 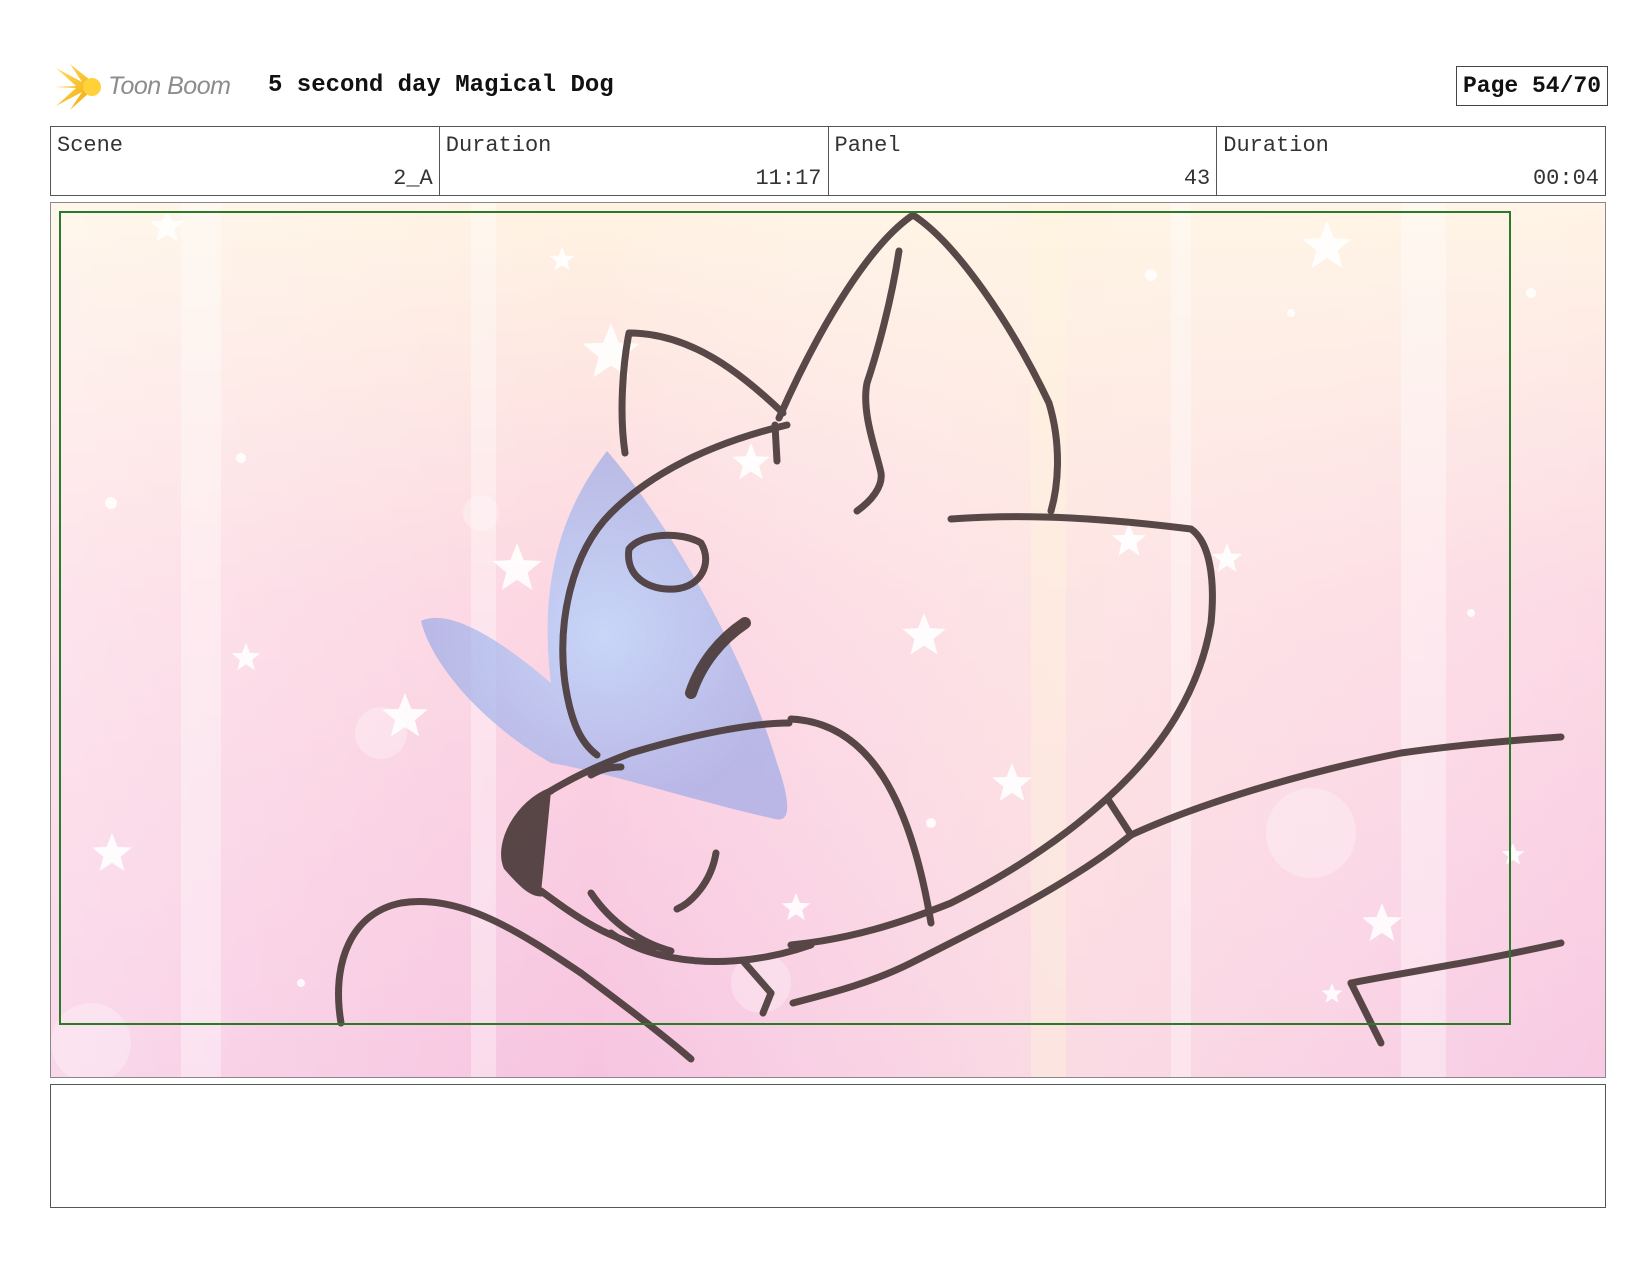 I want to click on panel-cell: Panel 43, so click(x=1022, y=161).